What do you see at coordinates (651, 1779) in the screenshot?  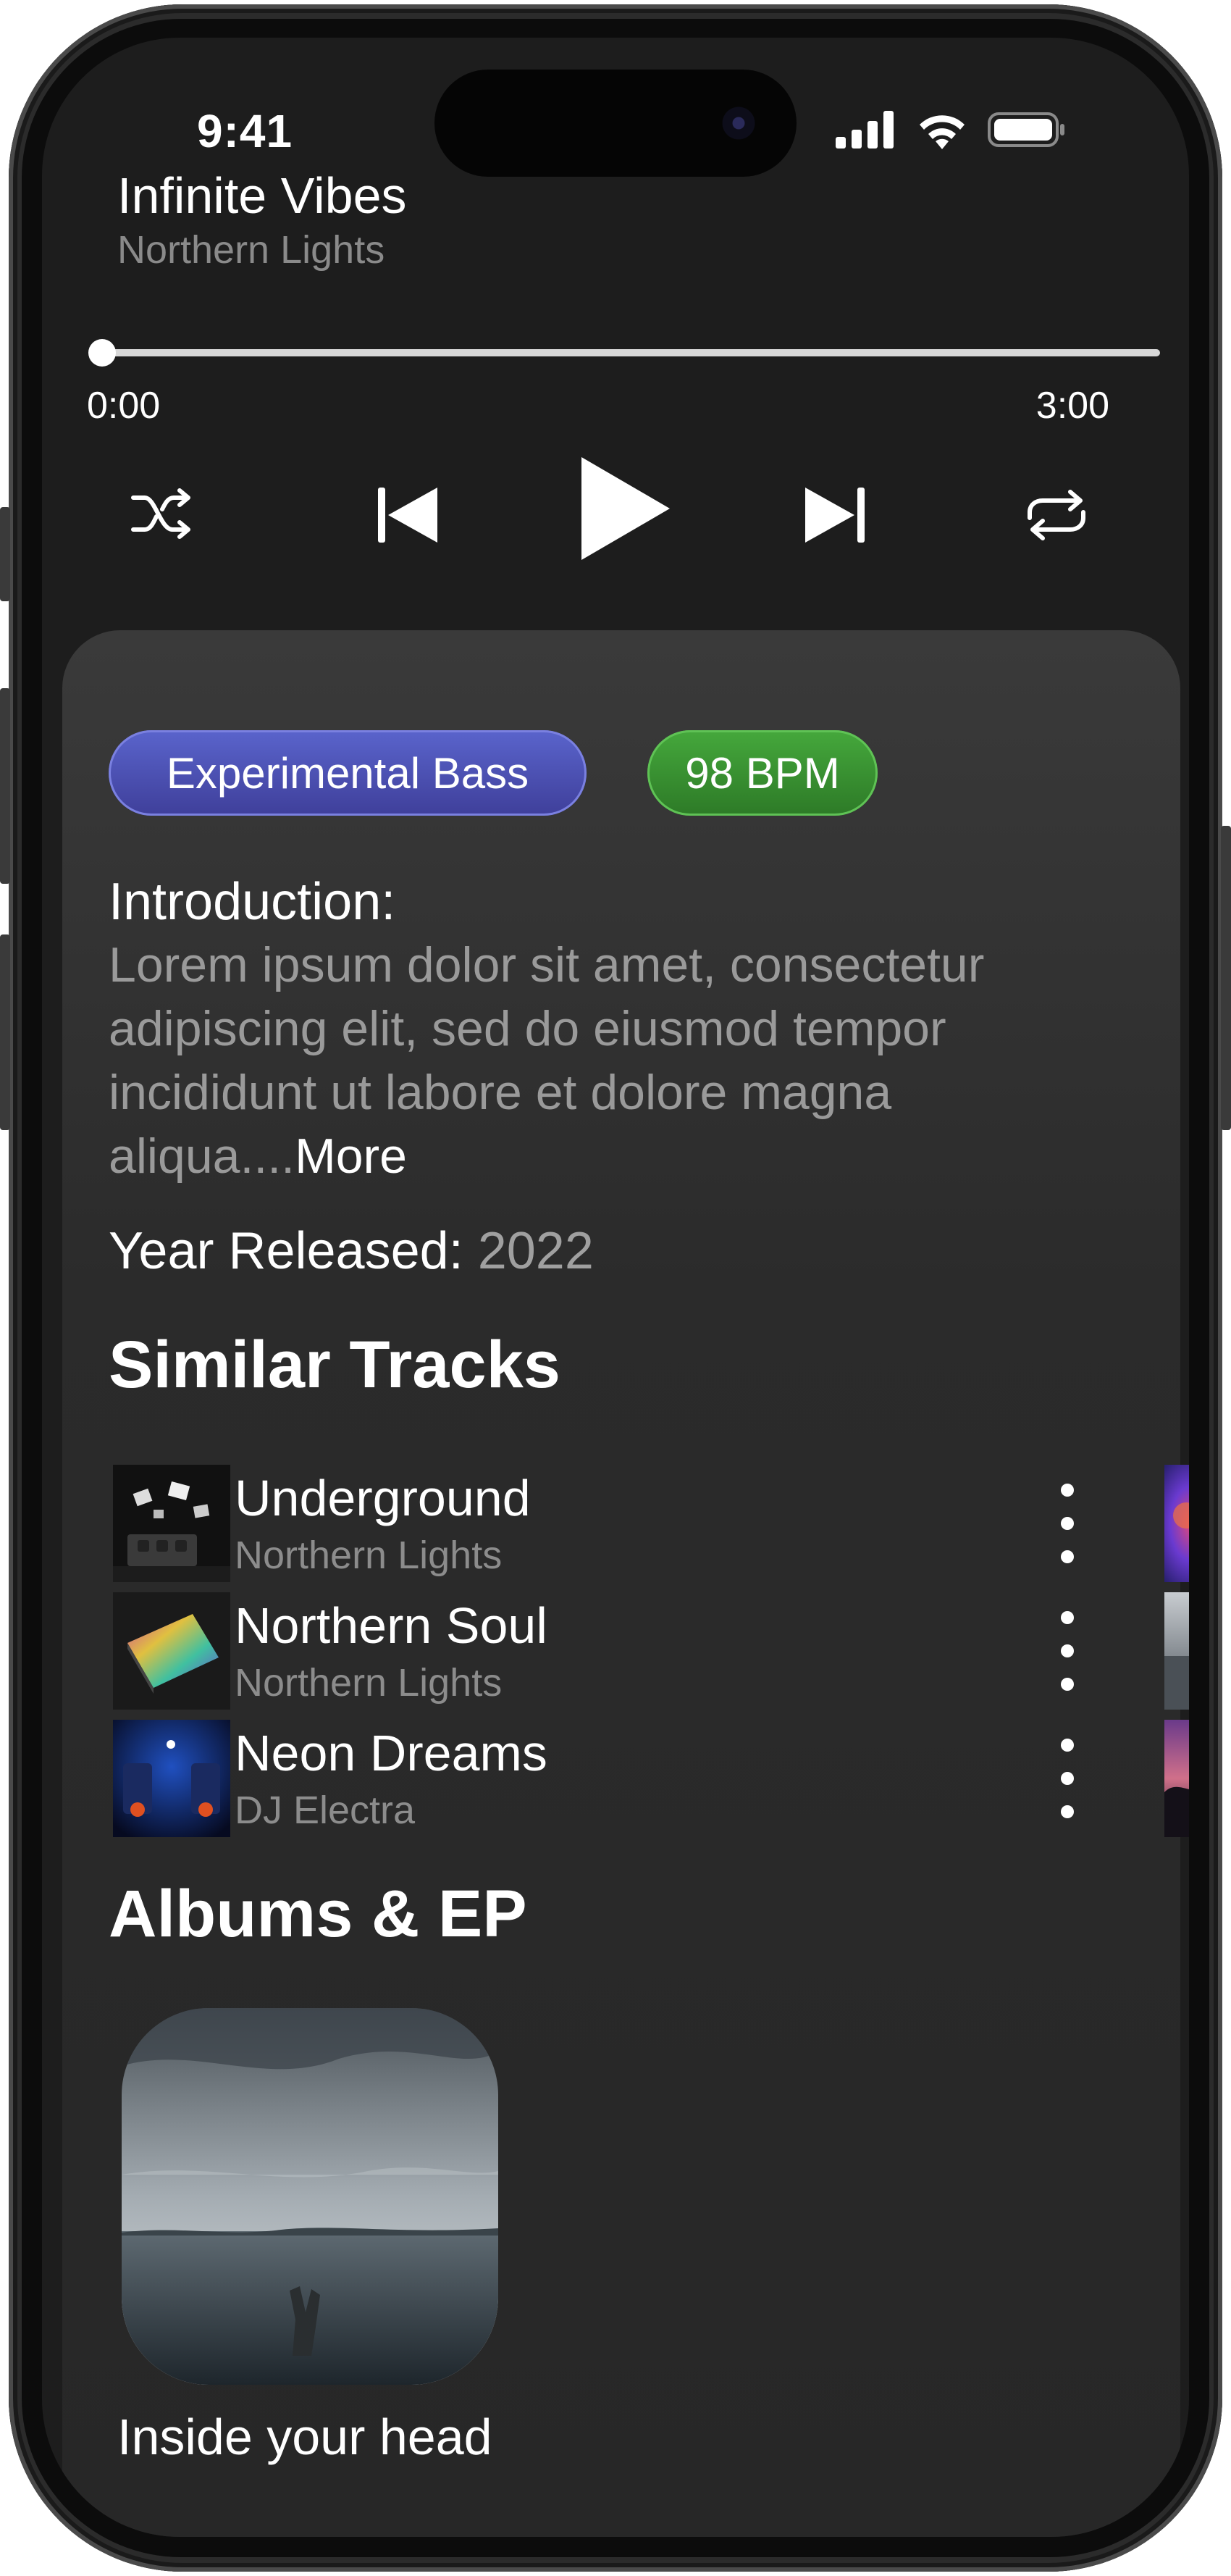 I see `list-item: Neon Dreams DJ Electra` at bounding box center [651, 1779].